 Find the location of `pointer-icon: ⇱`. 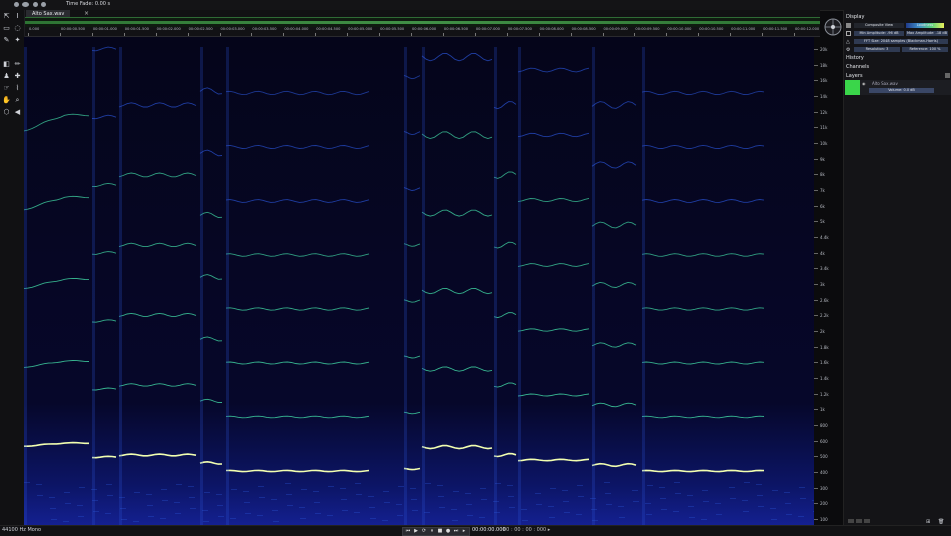

pointer-icon: ⇱ is located at coordinates (6, 16).